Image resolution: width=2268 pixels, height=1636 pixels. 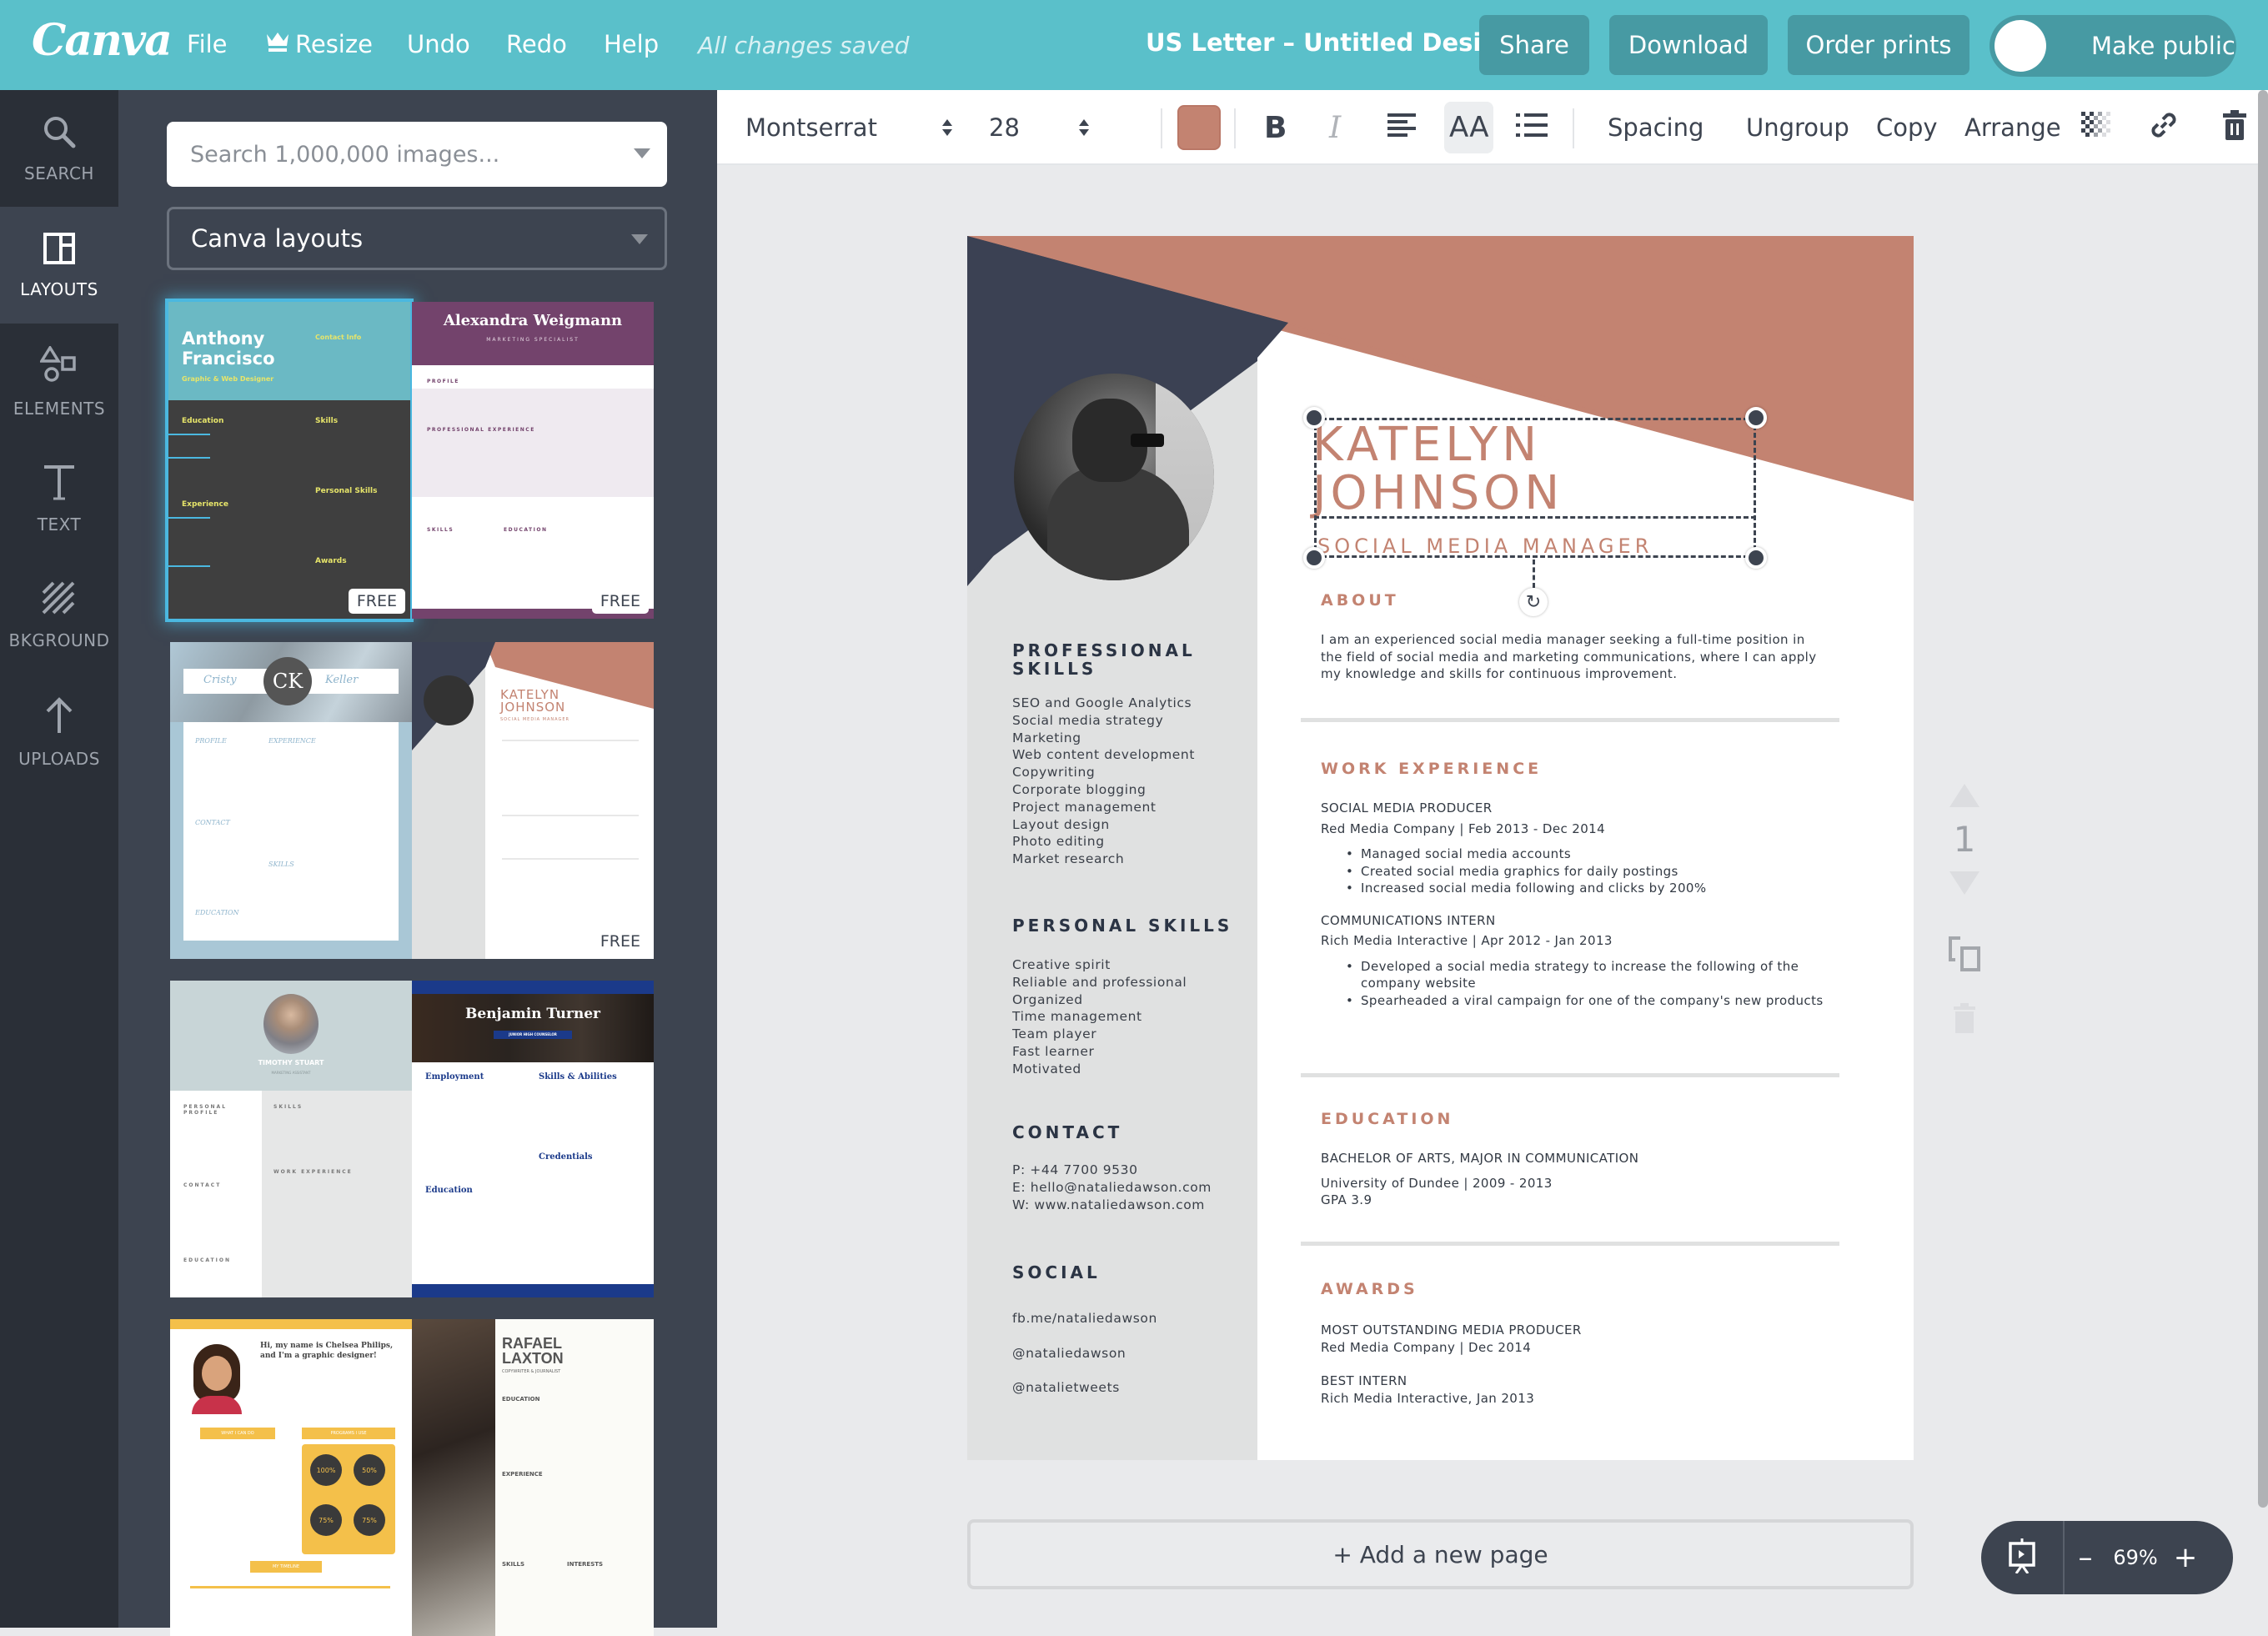 What do you see at coordinates (631, 44) in the screenshot?
I see `menu-help: Help` at bounding box center [631, 44].